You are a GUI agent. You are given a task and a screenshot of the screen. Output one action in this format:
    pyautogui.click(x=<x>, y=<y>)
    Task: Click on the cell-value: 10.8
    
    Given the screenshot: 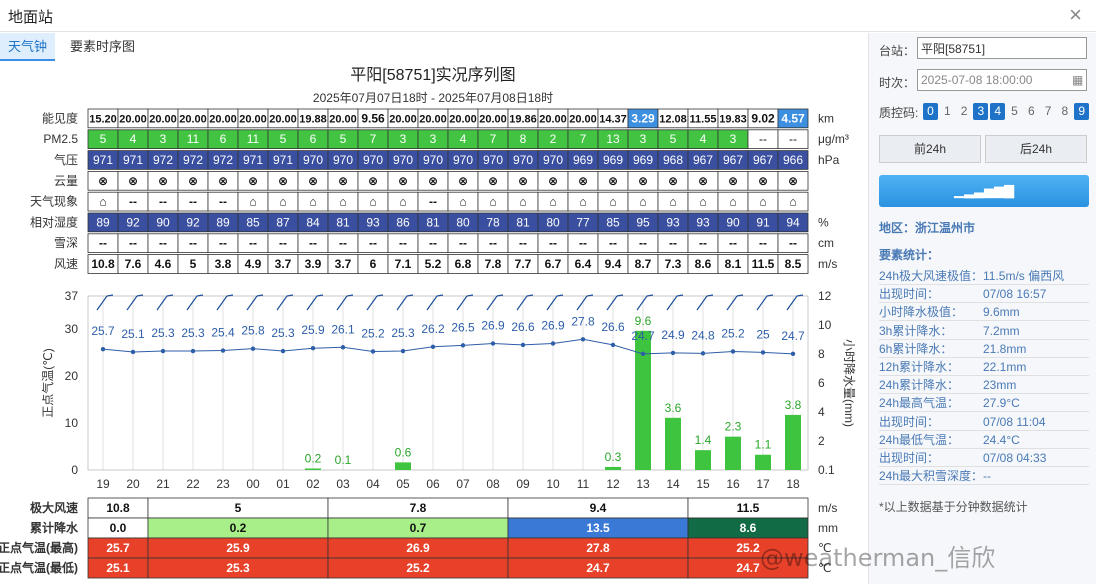 What is the action you would take?
    pyautogui.click(x=103, y=264)
    